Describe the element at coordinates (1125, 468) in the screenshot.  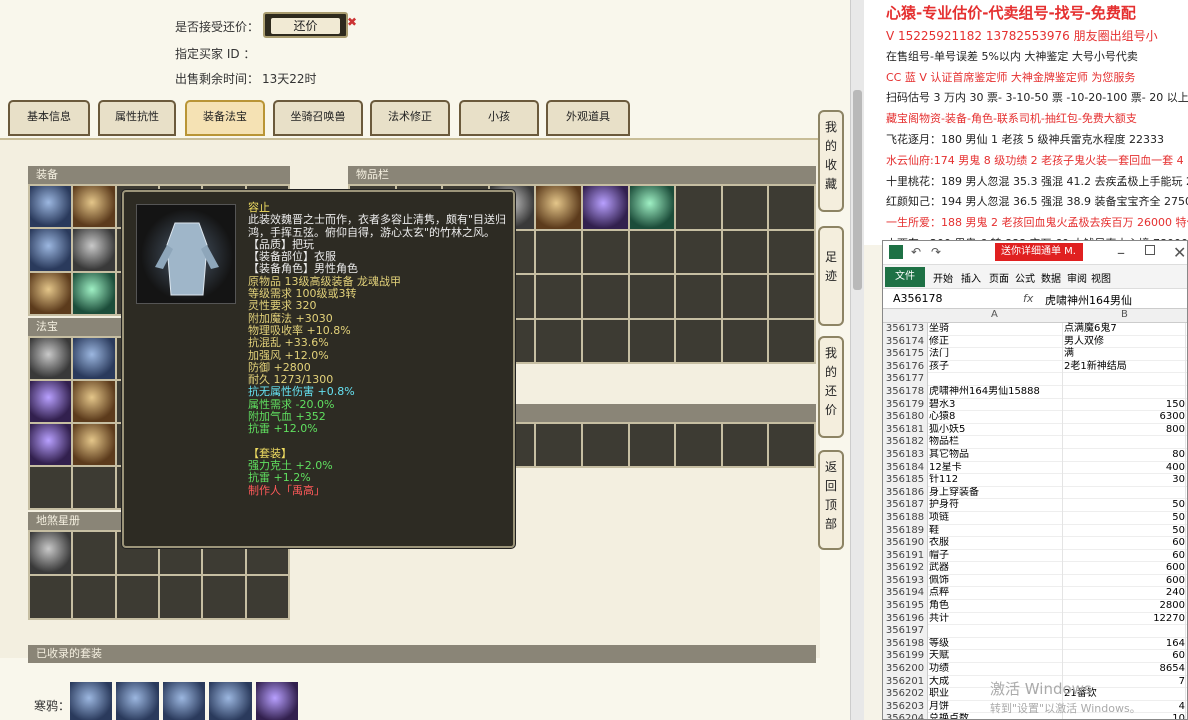
I see `sheet-cell: 400` at that location.